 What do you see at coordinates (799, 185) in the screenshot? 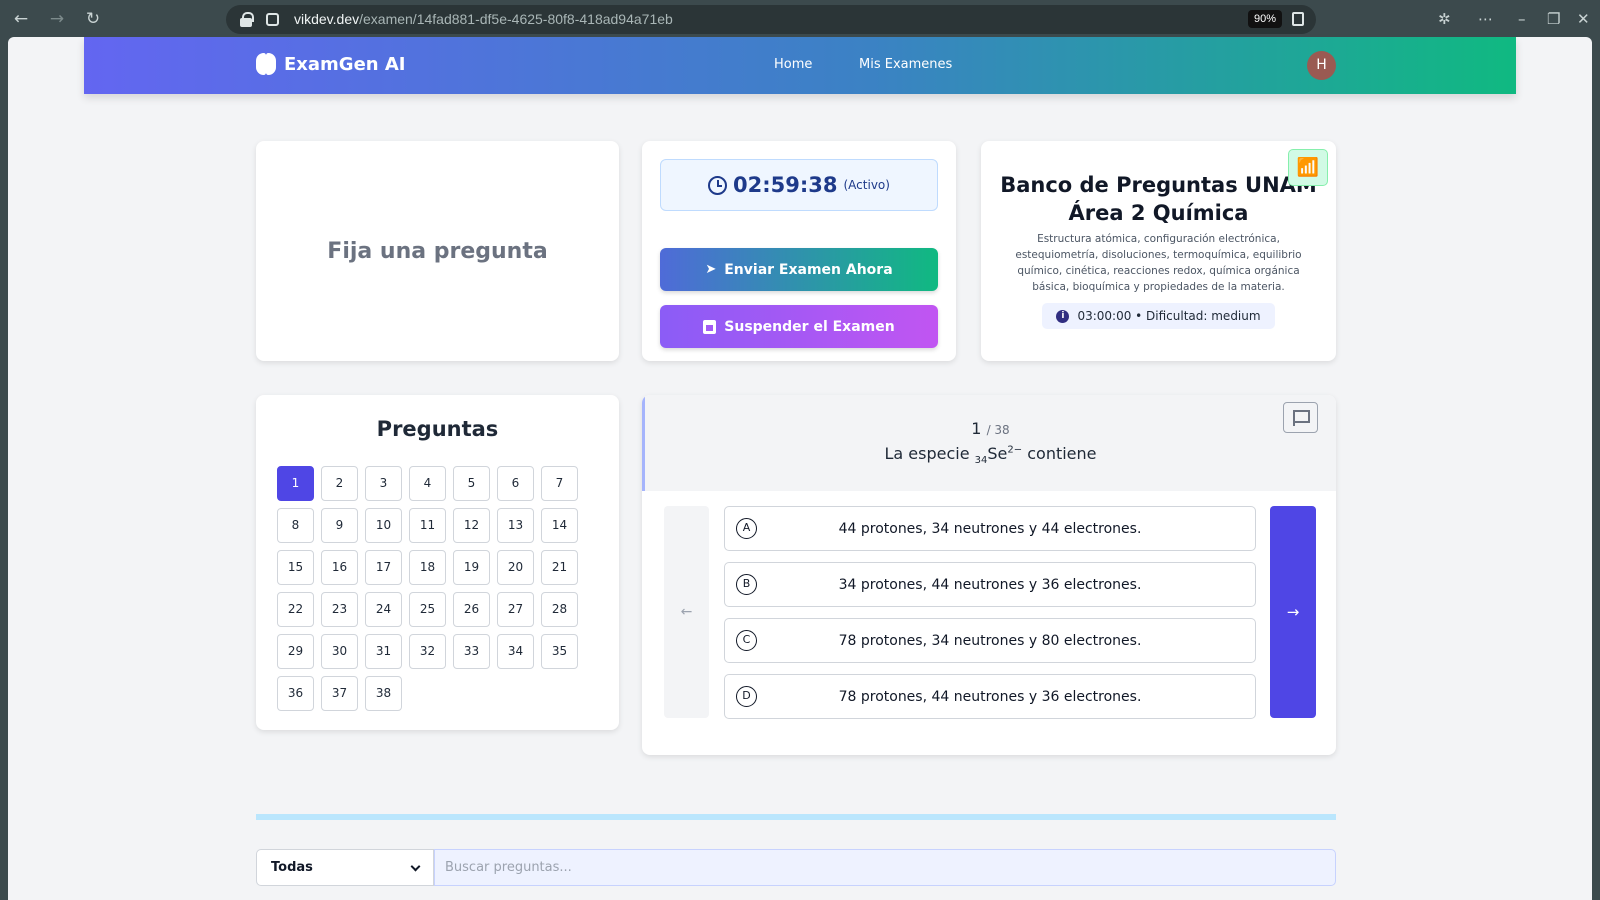
I see `timer-display: 02:59:38 (Activo)` at bounding box center [799, 185].